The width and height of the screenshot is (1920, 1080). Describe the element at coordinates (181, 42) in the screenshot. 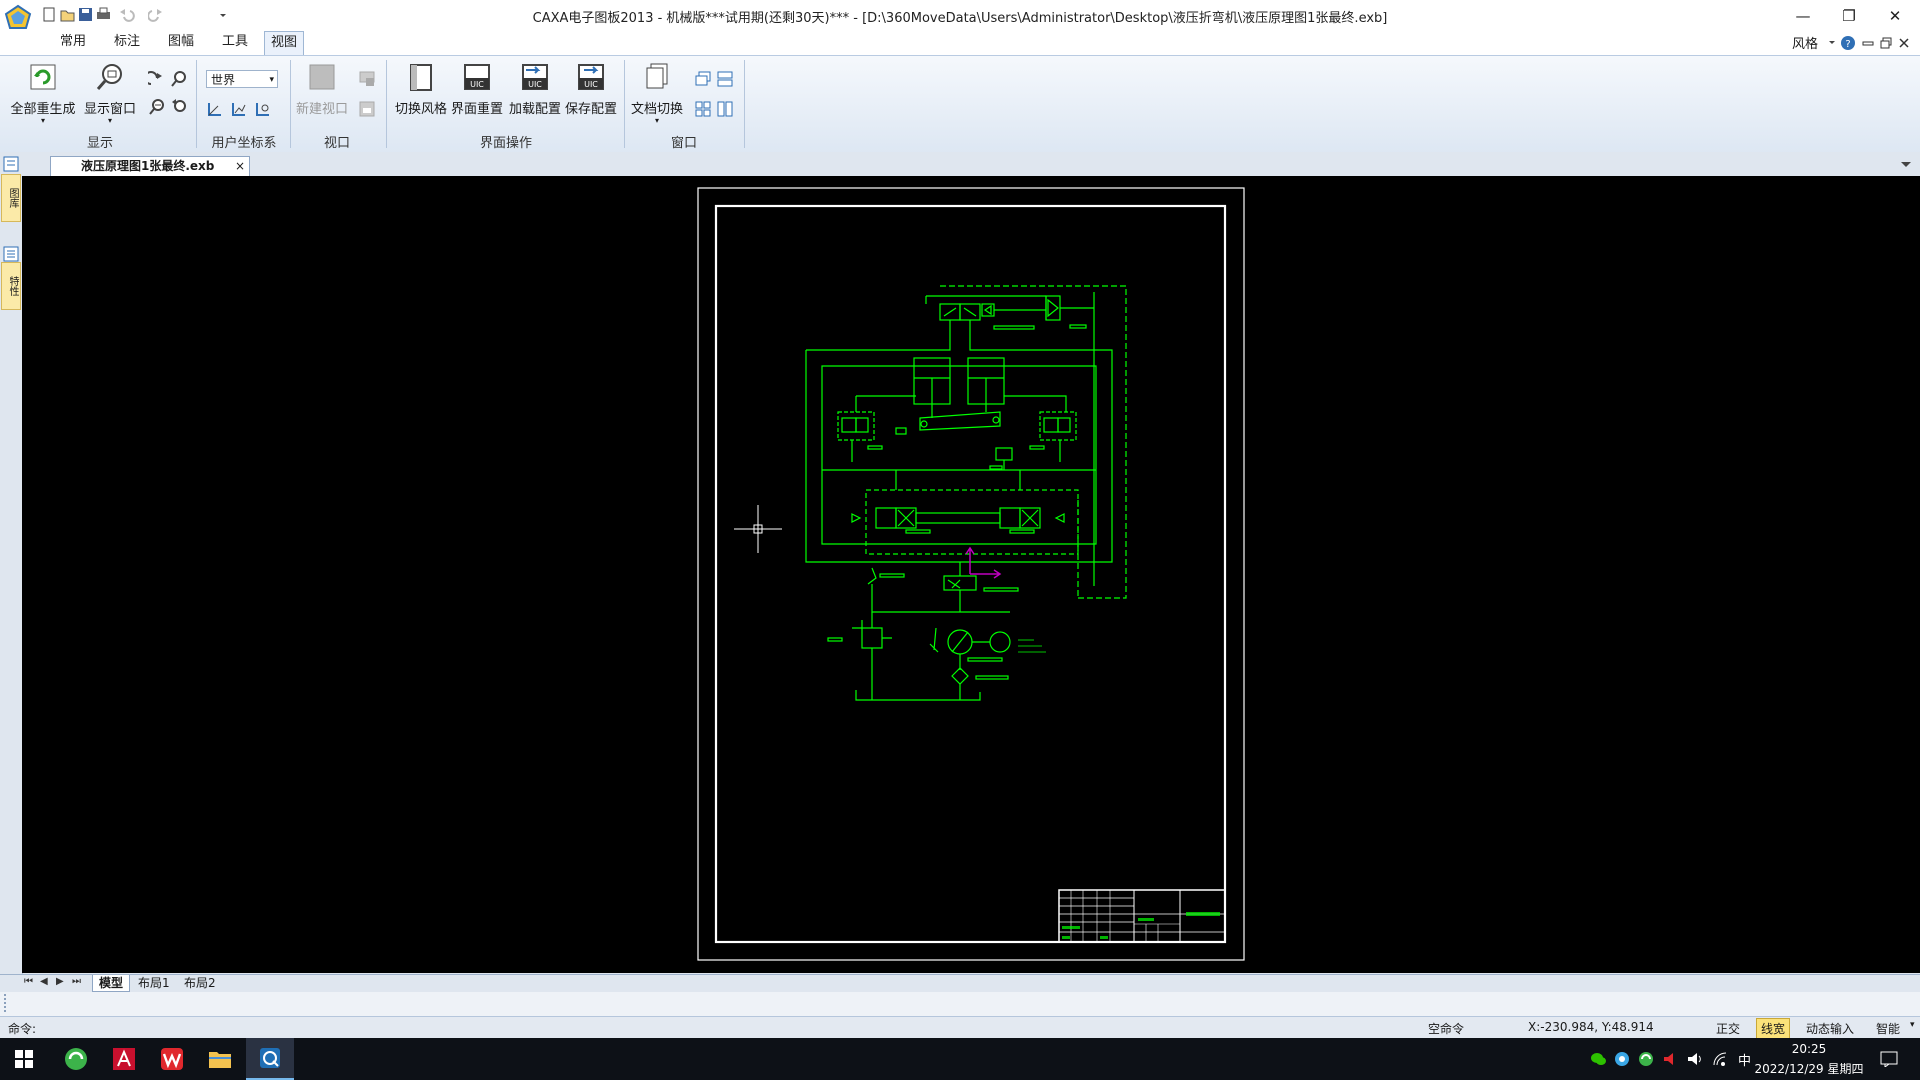

I see `tab-sheet: 图幅` at that location.